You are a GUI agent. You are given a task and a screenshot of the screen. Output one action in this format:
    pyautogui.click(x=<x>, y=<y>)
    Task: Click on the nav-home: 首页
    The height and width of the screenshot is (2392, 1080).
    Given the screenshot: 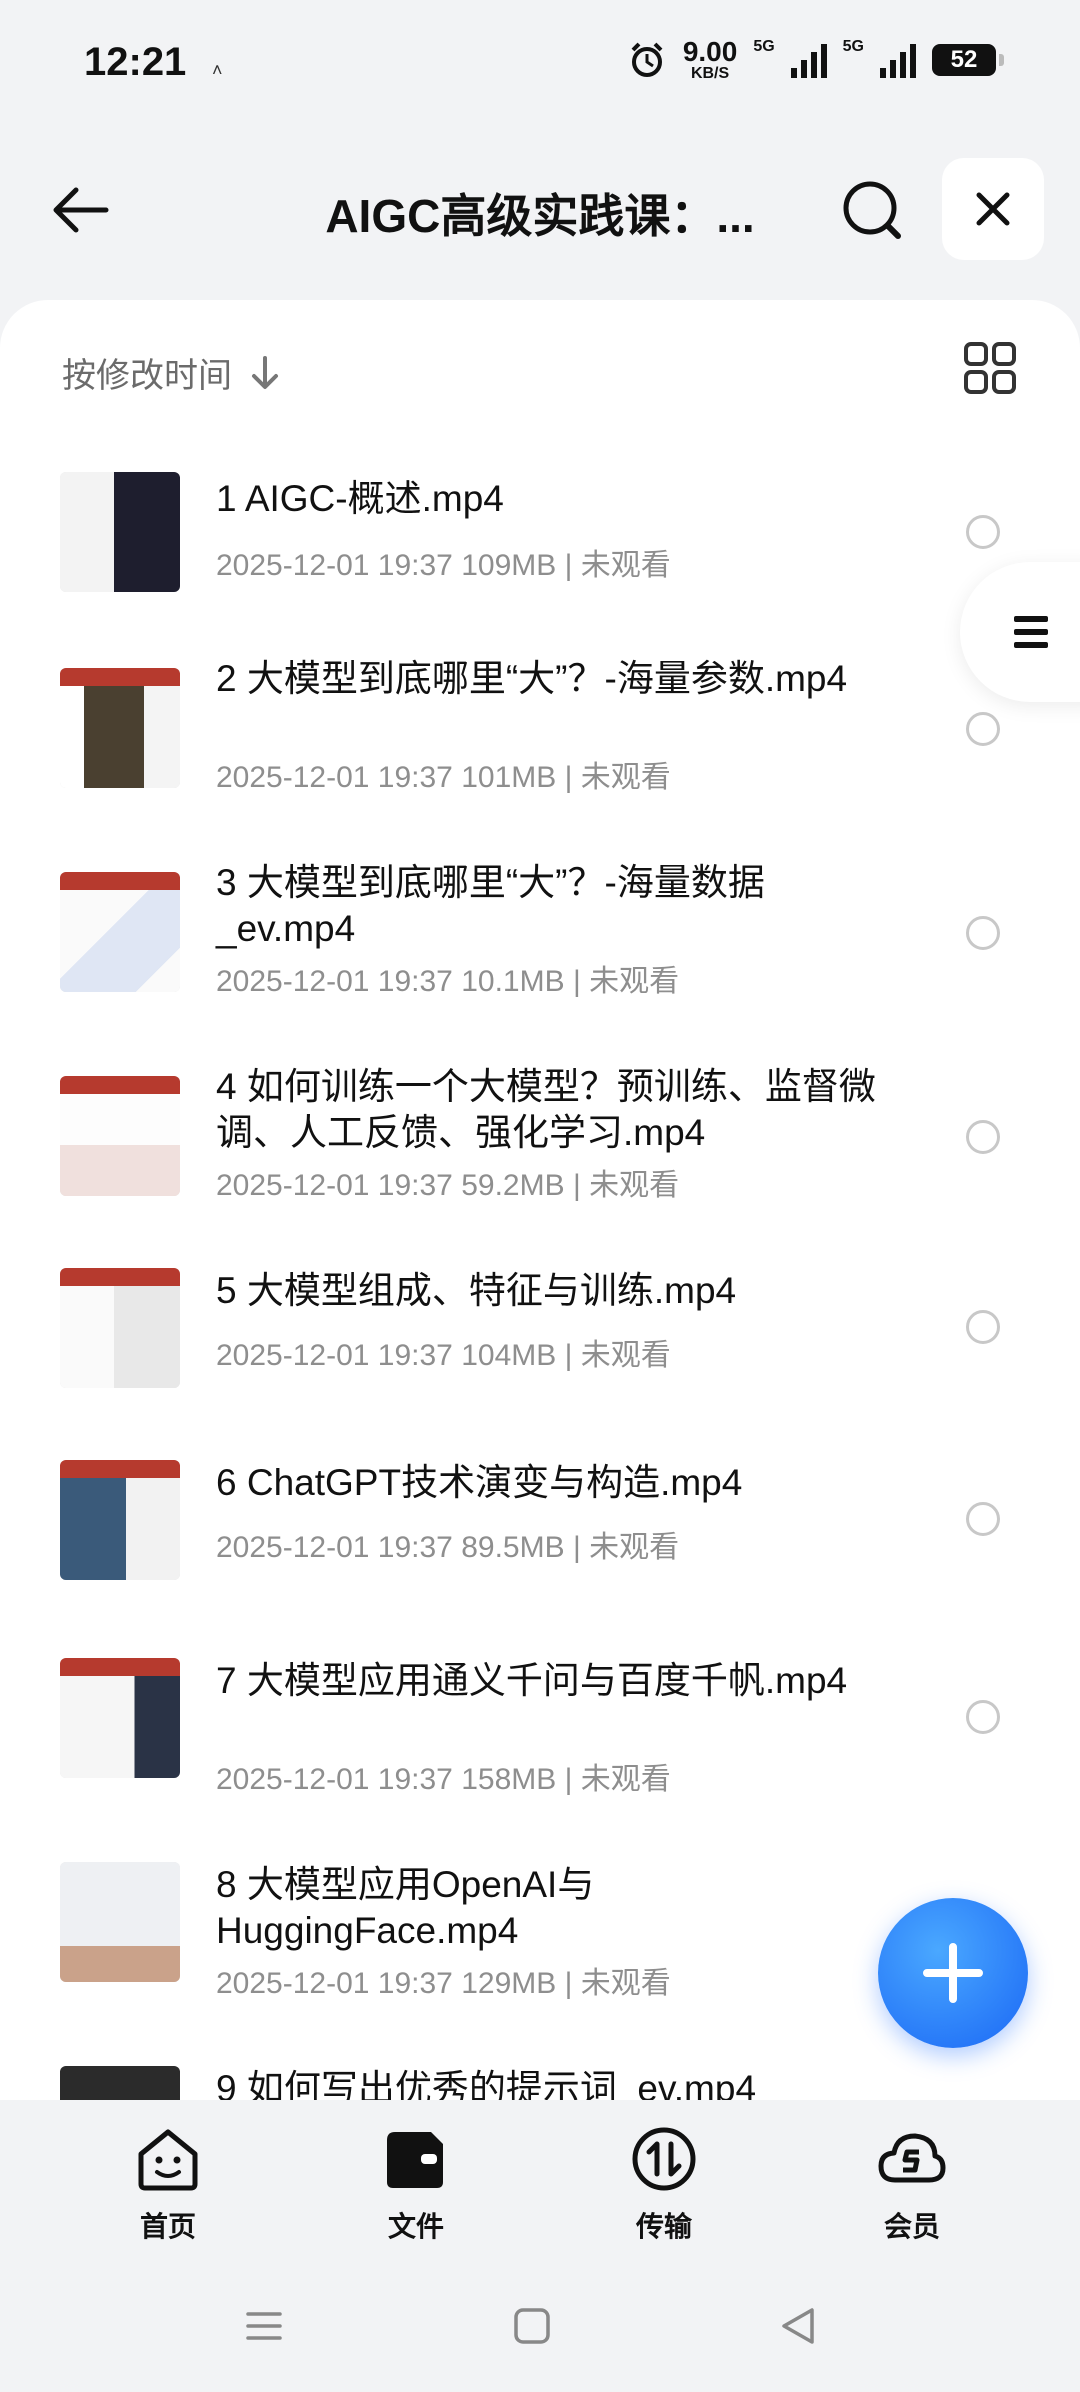 What is the action you would take?
    pyautogui.click(x=168, y=2184)
    